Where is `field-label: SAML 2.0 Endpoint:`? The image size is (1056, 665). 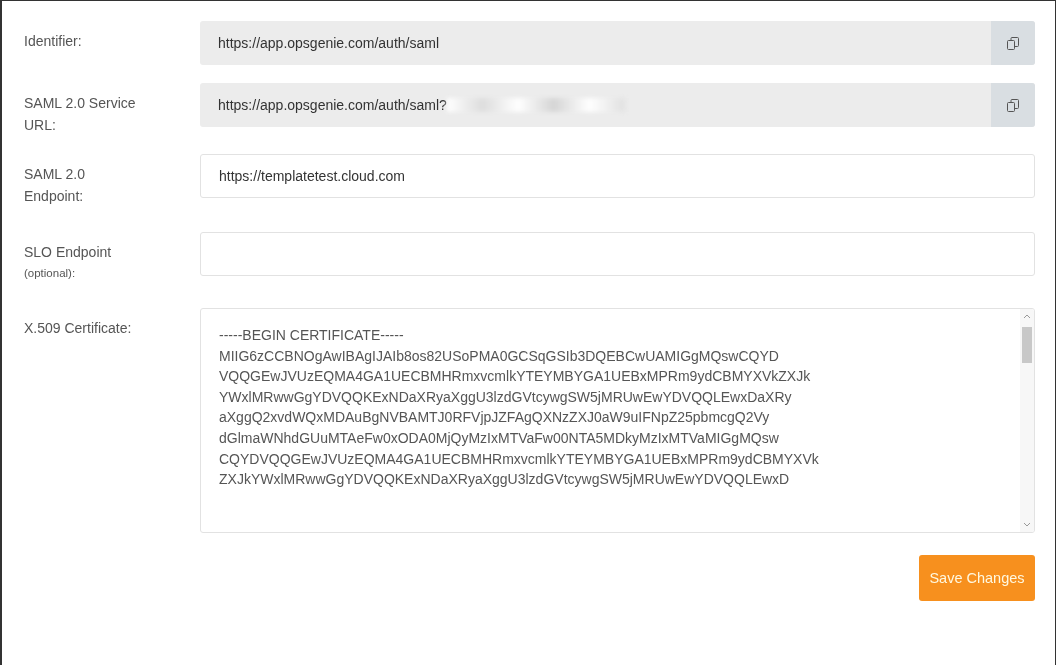
field-label: SAML 2.0 Endpoint: is located at coordinates (55, 185).